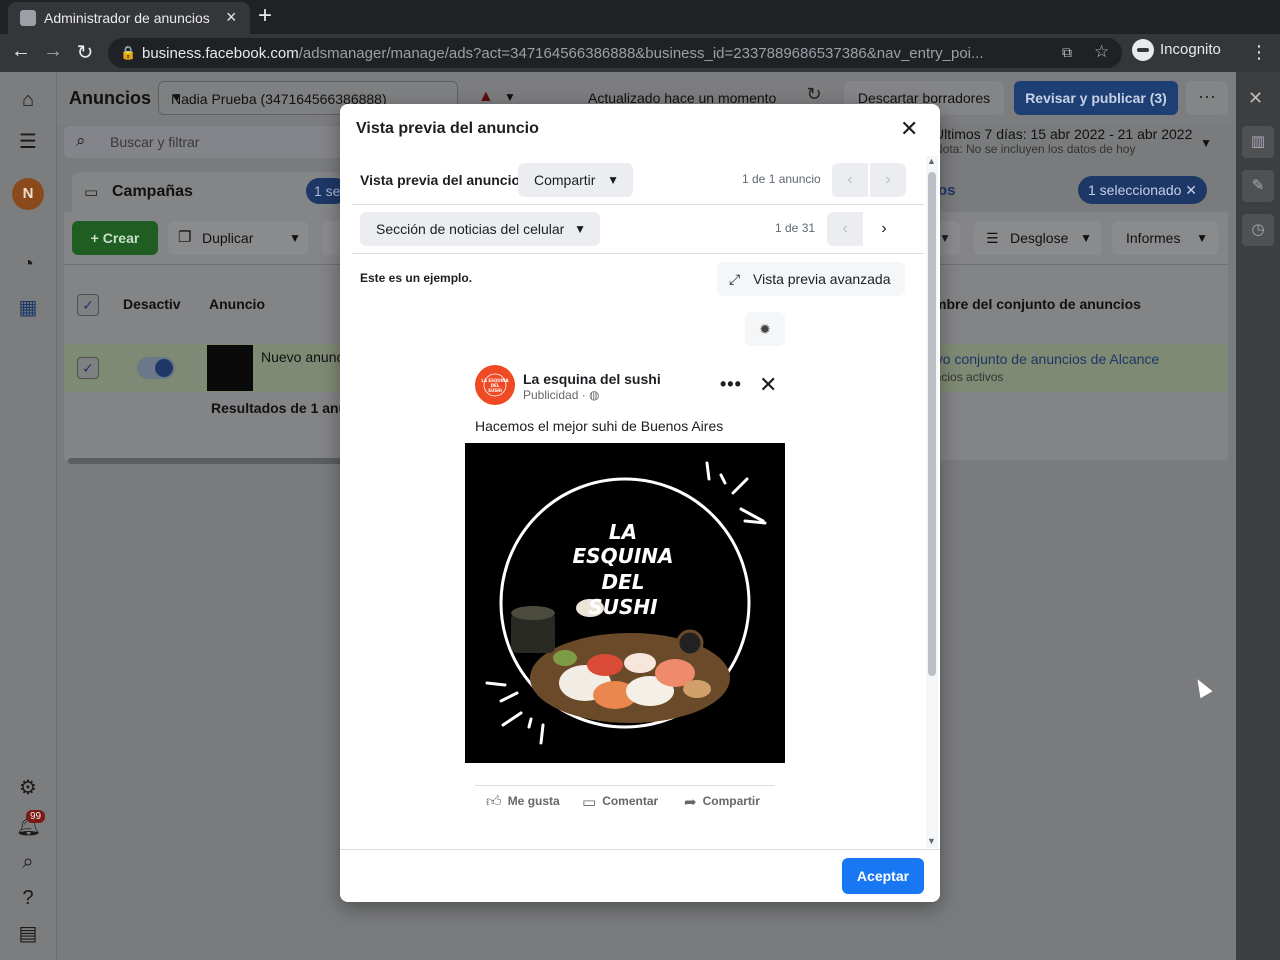 This screenshot has height=960, width=1280. I want to click on ad-counter: 1 de 1 anuncio, so click(781, 179).